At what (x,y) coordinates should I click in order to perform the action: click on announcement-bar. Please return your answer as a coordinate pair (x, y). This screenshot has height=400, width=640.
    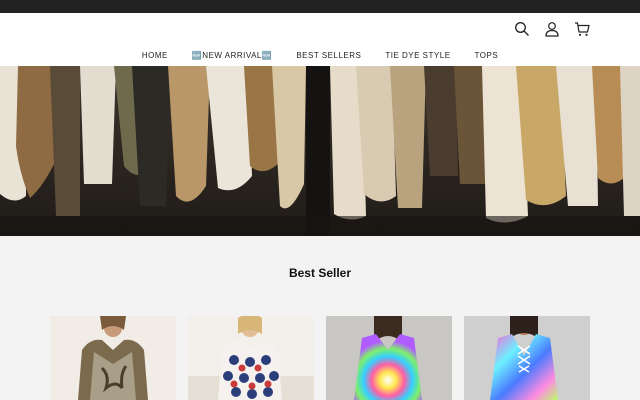
    Looking at the image, I should click on (320, 6).